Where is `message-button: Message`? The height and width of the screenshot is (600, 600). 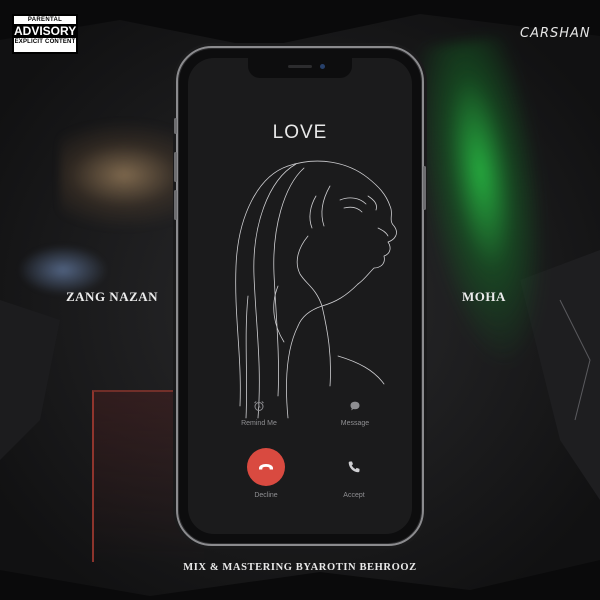 message-button: Message is located at coordinates (355, 413).